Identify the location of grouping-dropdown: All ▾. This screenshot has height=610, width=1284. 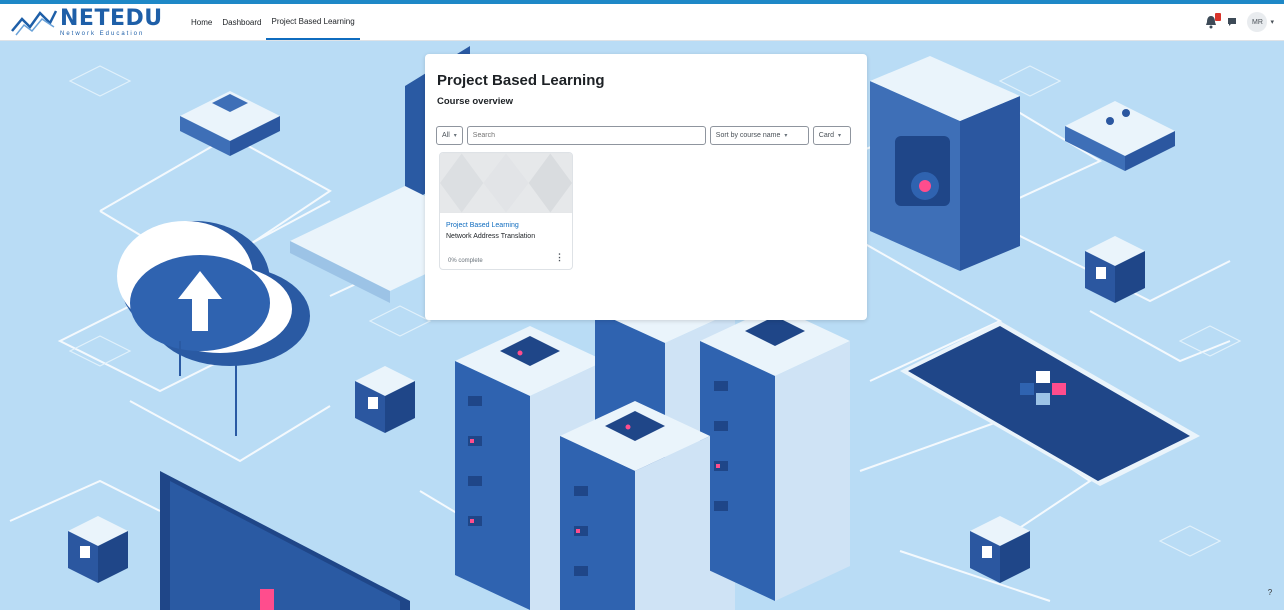
(449, 135).